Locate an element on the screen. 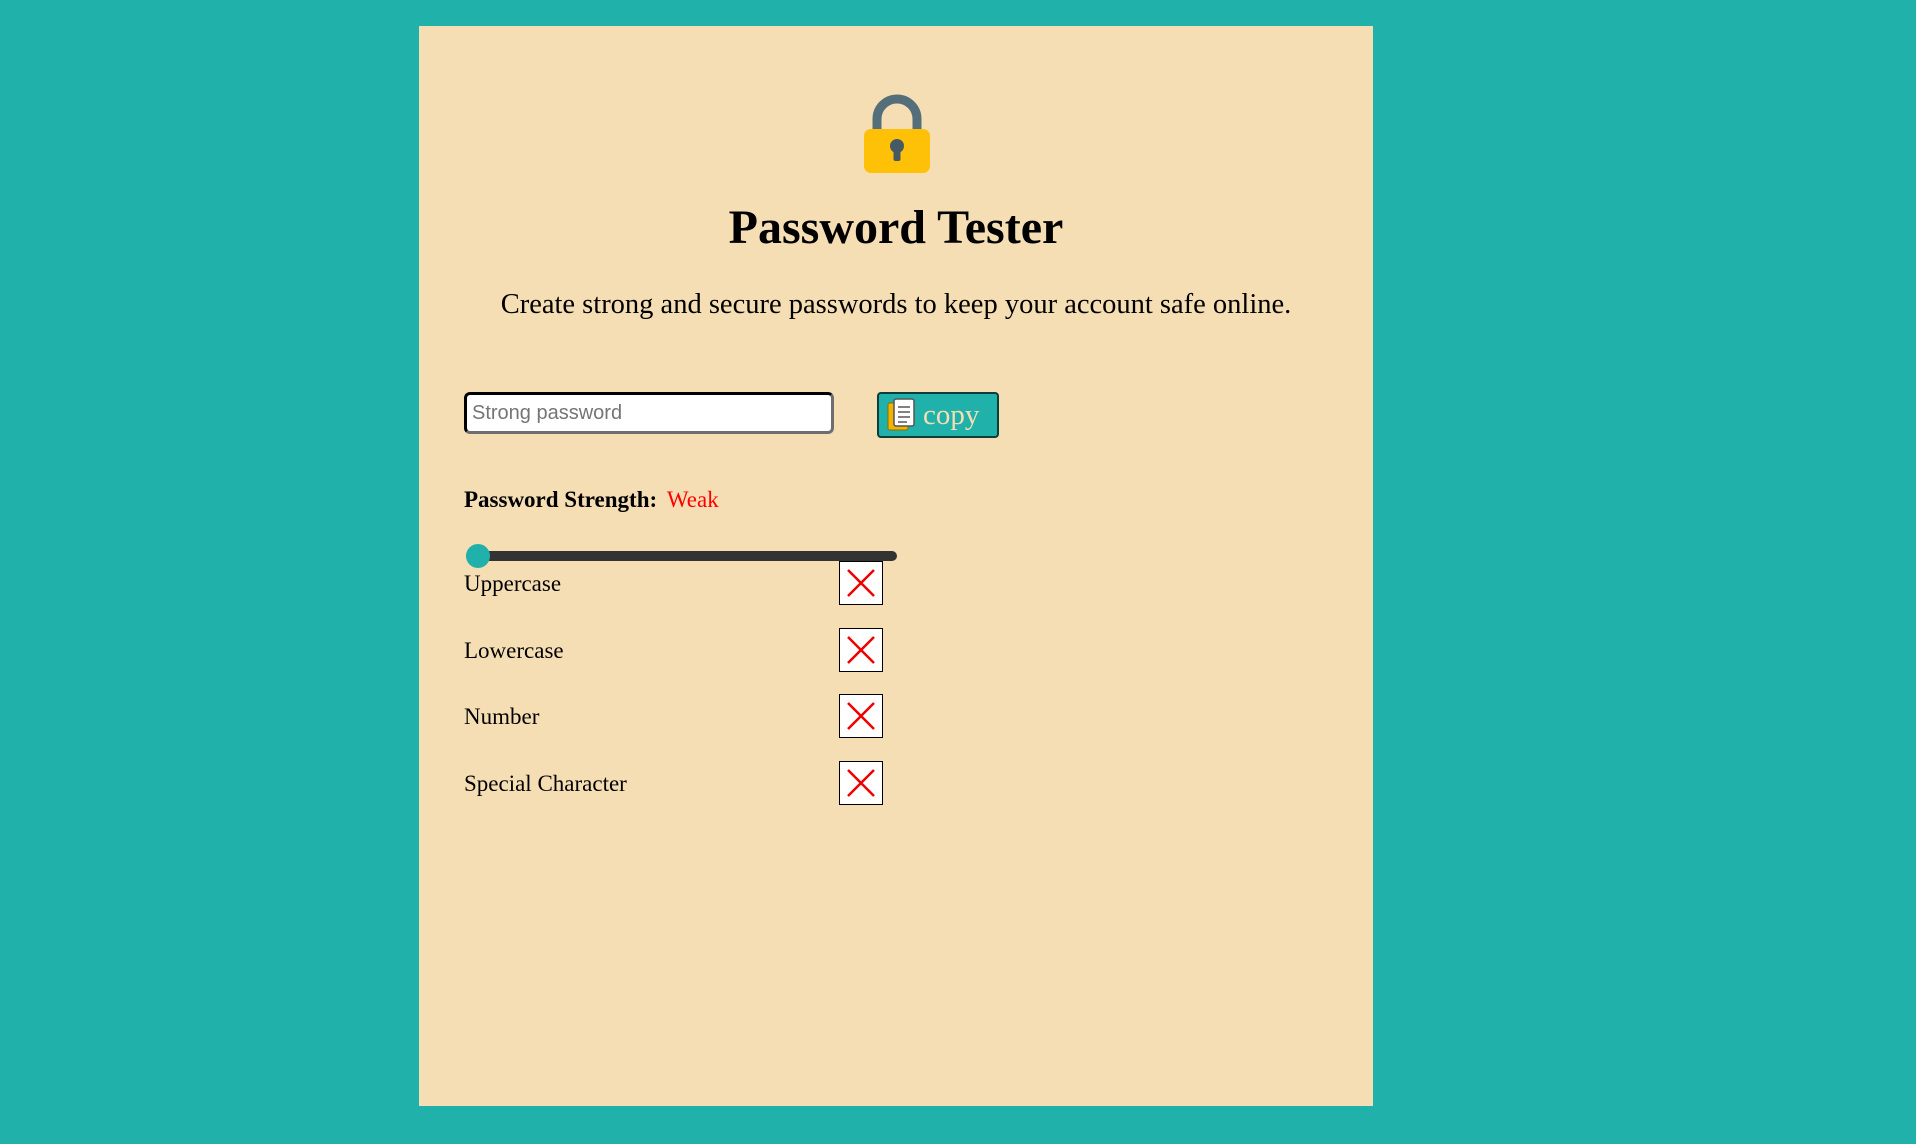  strength-value: Weak is located at coordinates (692, 499).